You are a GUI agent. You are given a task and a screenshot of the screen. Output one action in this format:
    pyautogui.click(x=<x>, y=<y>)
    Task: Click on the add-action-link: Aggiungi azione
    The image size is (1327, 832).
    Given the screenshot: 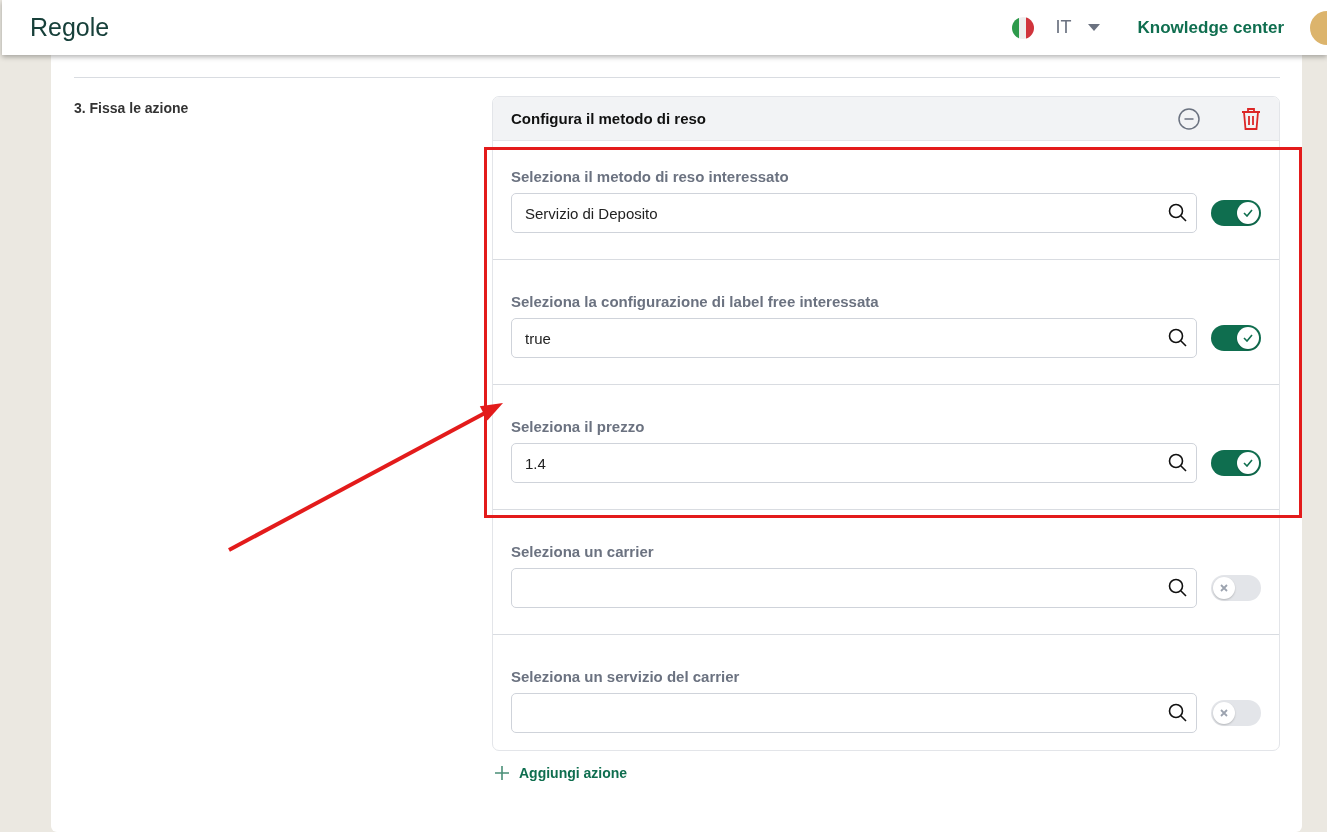 What is the action you would take?
    pyautogui.click(x=561, y=773)
    